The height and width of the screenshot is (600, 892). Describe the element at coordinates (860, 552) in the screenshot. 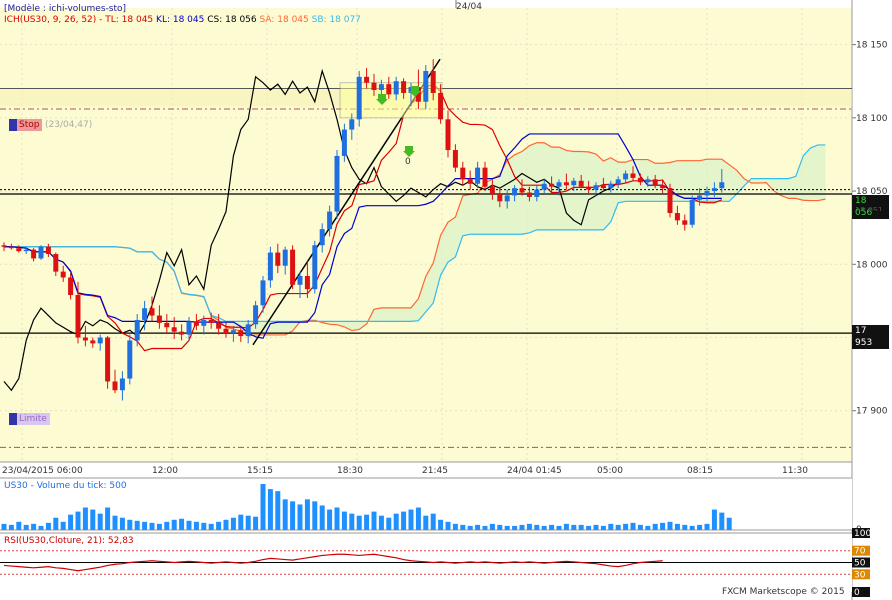

I see `rsi-tick-label: 70` at that location.